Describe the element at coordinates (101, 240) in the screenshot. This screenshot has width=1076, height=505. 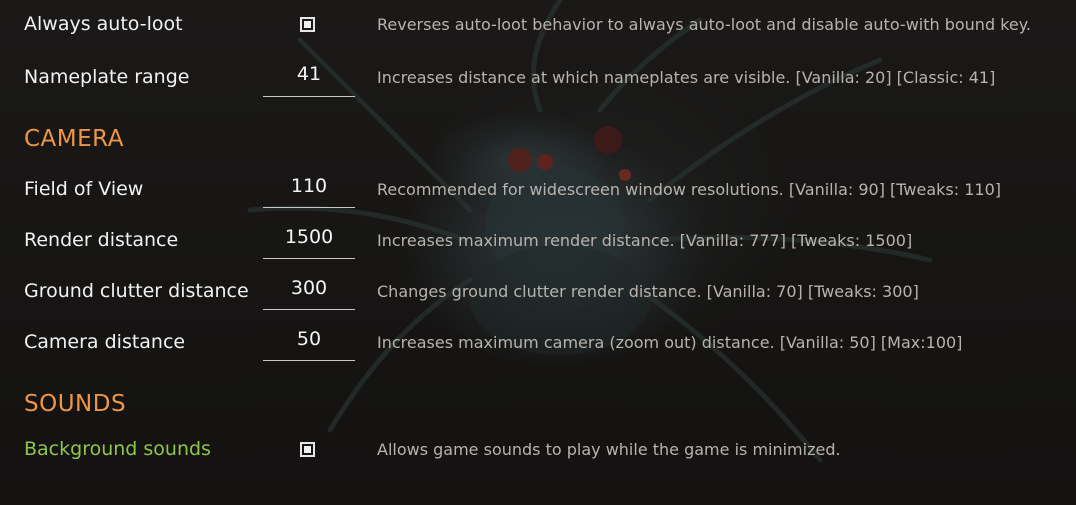
I see `setting-label: Render distance` at that location.